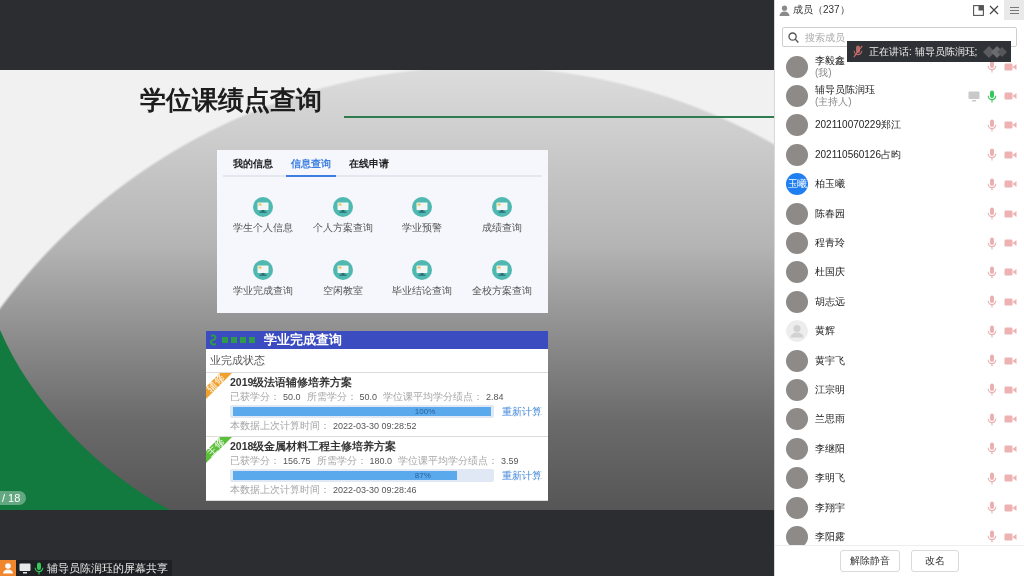 This screenshot has width=1024, height=576. What do you see at coordinates (25, 568) in the screenshot?
I see `screen-icon` at bounding box center [25, 568].